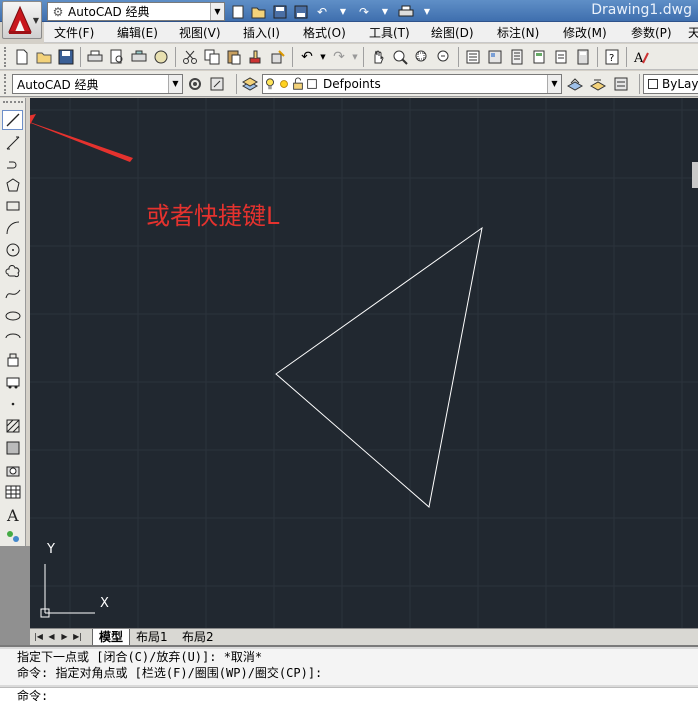 Image resolution: width=698 pixels, height=701 pixels. What do you see at coordinates (12, 294) in the screenshot?
I see `spline-icon` at bounding box center [12, 294].